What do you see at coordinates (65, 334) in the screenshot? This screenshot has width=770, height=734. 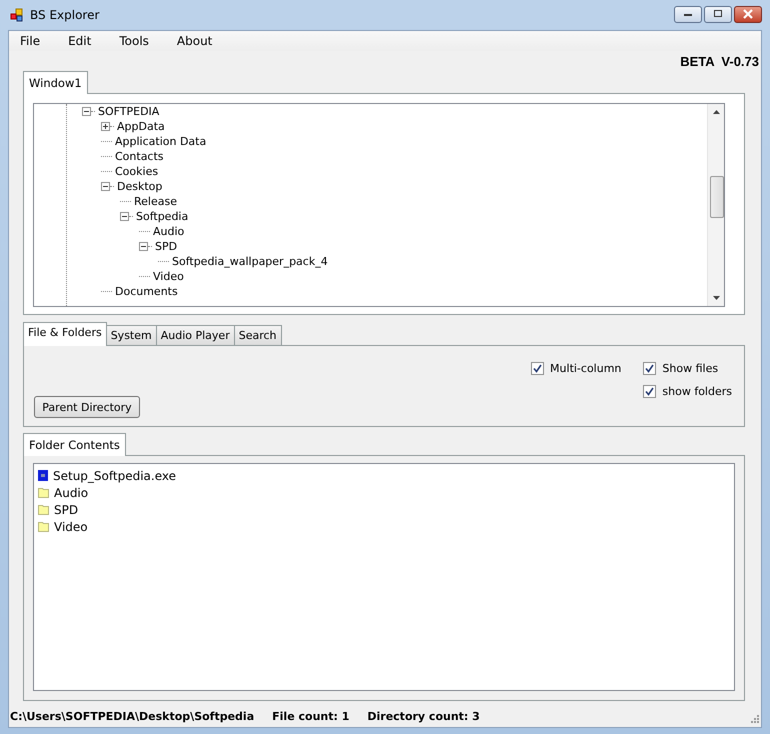 I see `tab: File & Folders` at bounding box center [65, 334].